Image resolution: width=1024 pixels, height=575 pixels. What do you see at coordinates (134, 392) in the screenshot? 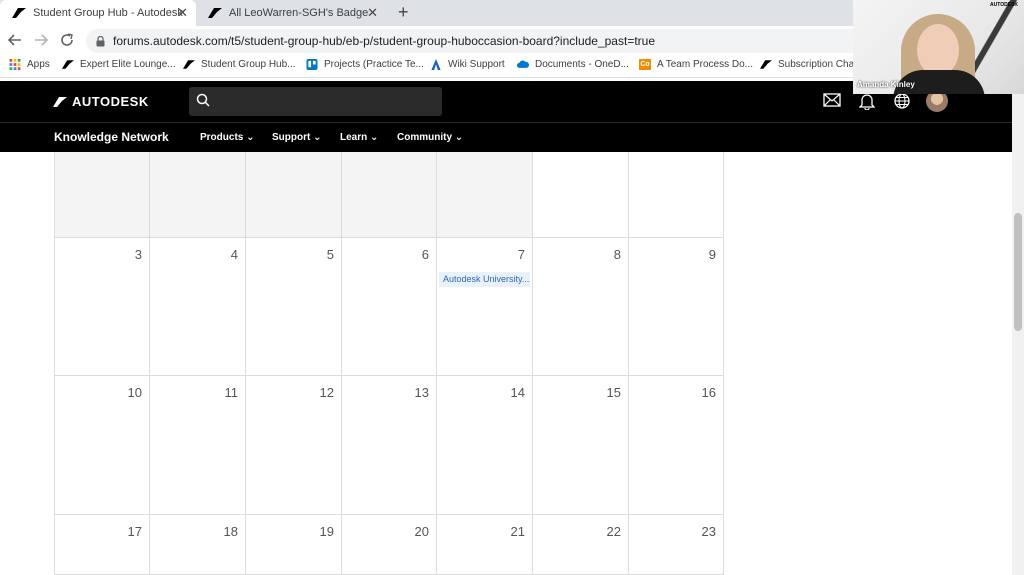
I see `calendar-day-number: 10` at bounding box center [134, 392].